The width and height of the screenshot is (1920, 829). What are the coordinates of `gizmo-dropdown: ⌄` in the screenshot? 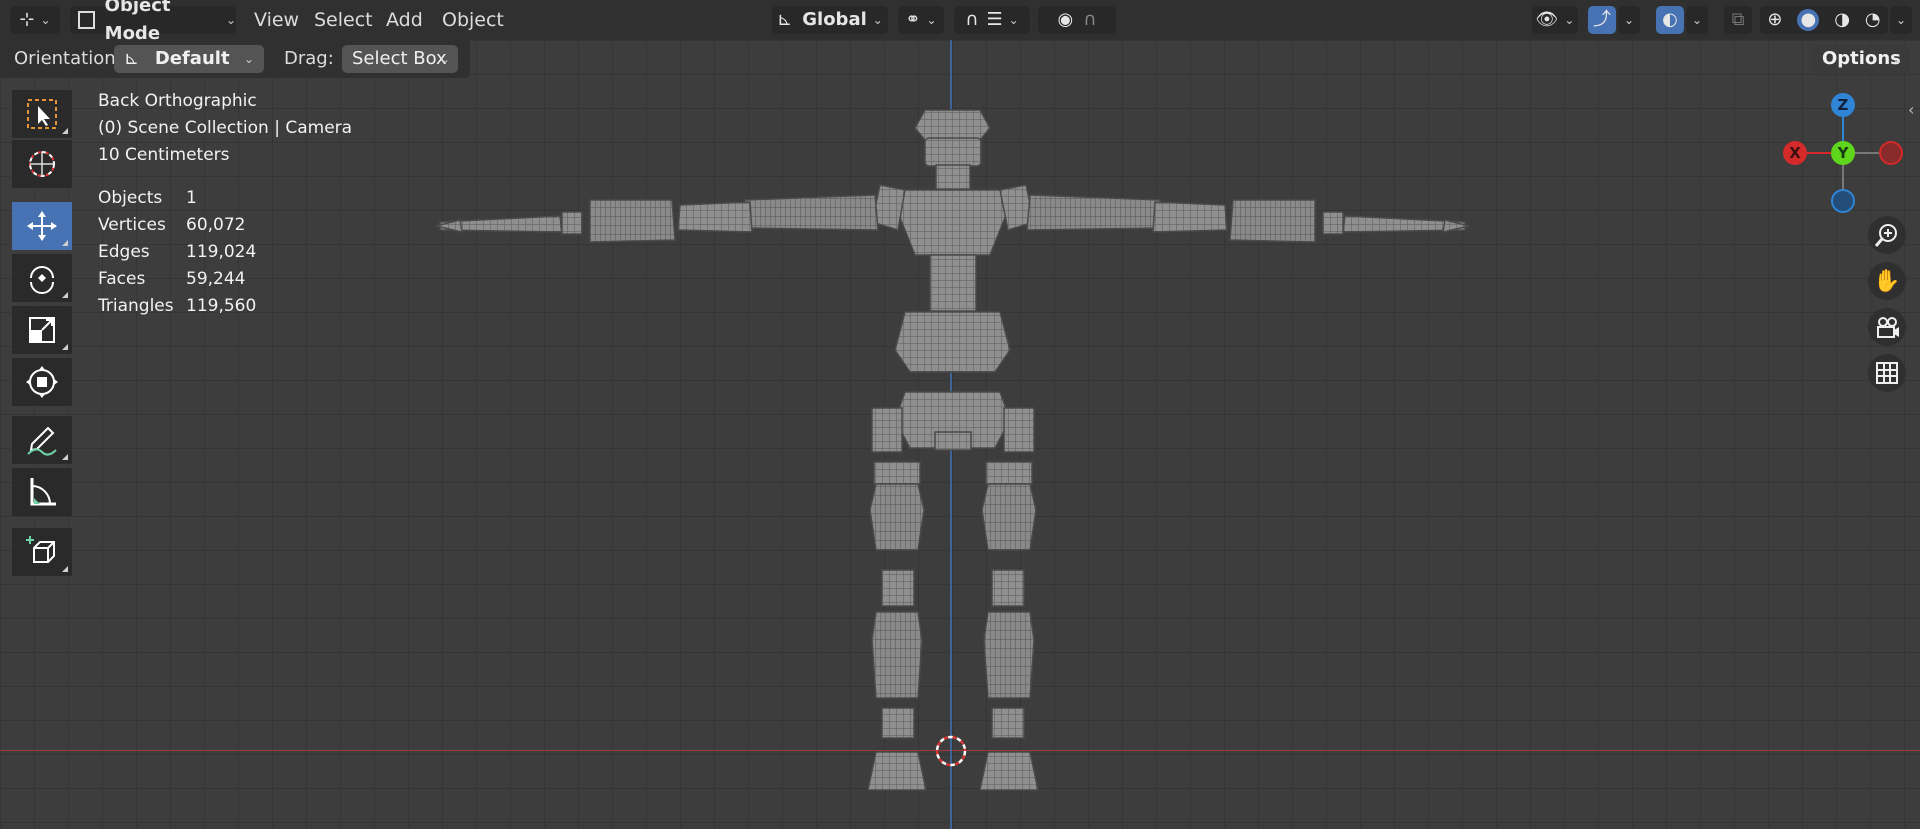 It's located at (1629, 20).